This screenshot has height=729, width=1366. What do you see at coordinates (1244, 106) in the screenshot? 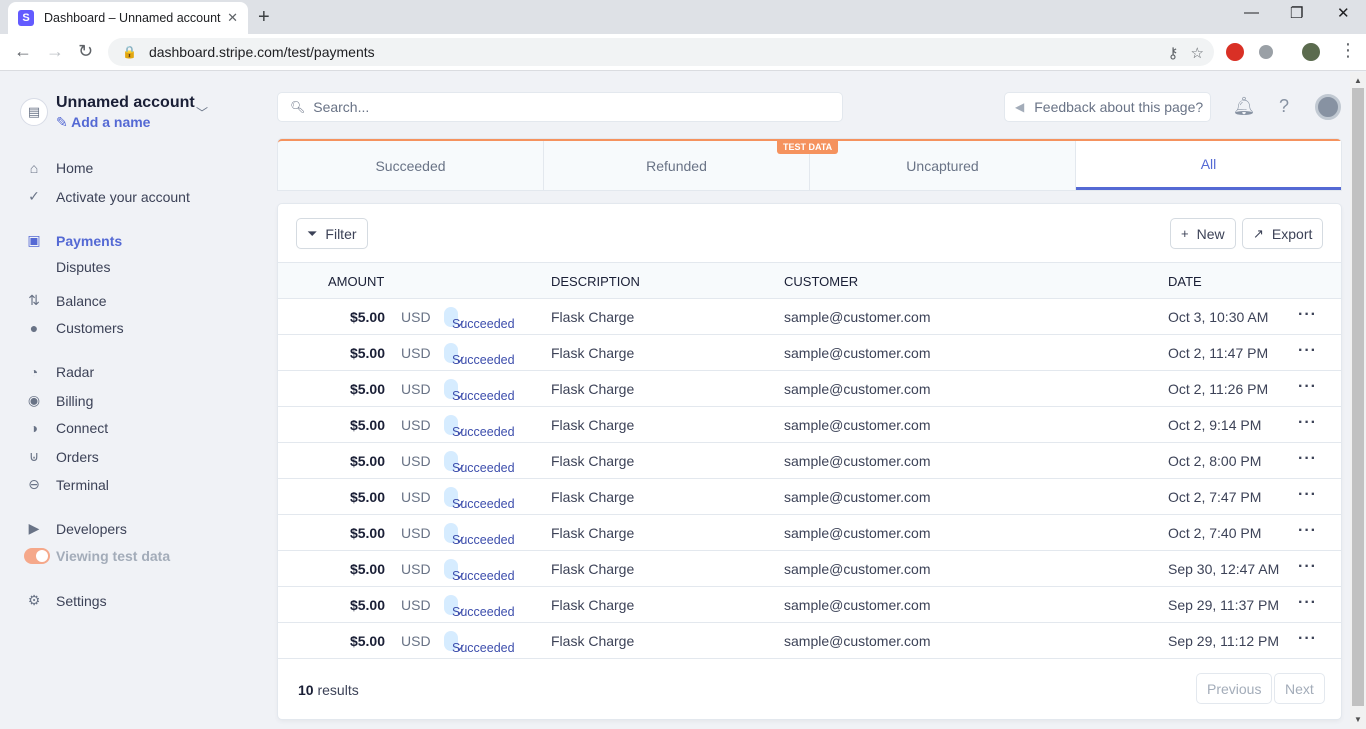
I see `bell-icon: 🔔︎` at bounding box center [1244, 106].